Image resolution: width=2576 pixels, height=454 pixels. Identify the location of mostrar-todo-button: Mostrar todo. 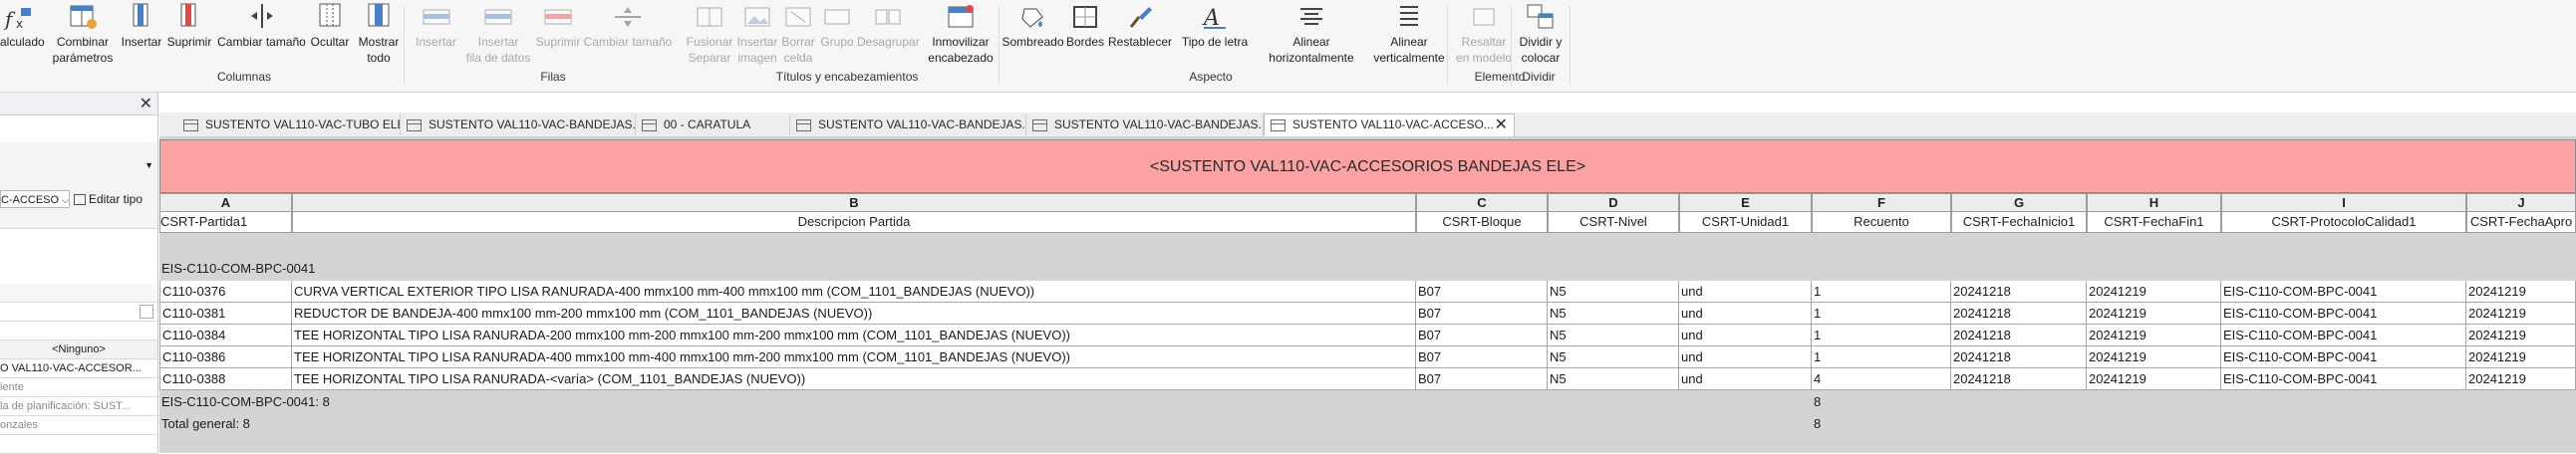
(379, 35).